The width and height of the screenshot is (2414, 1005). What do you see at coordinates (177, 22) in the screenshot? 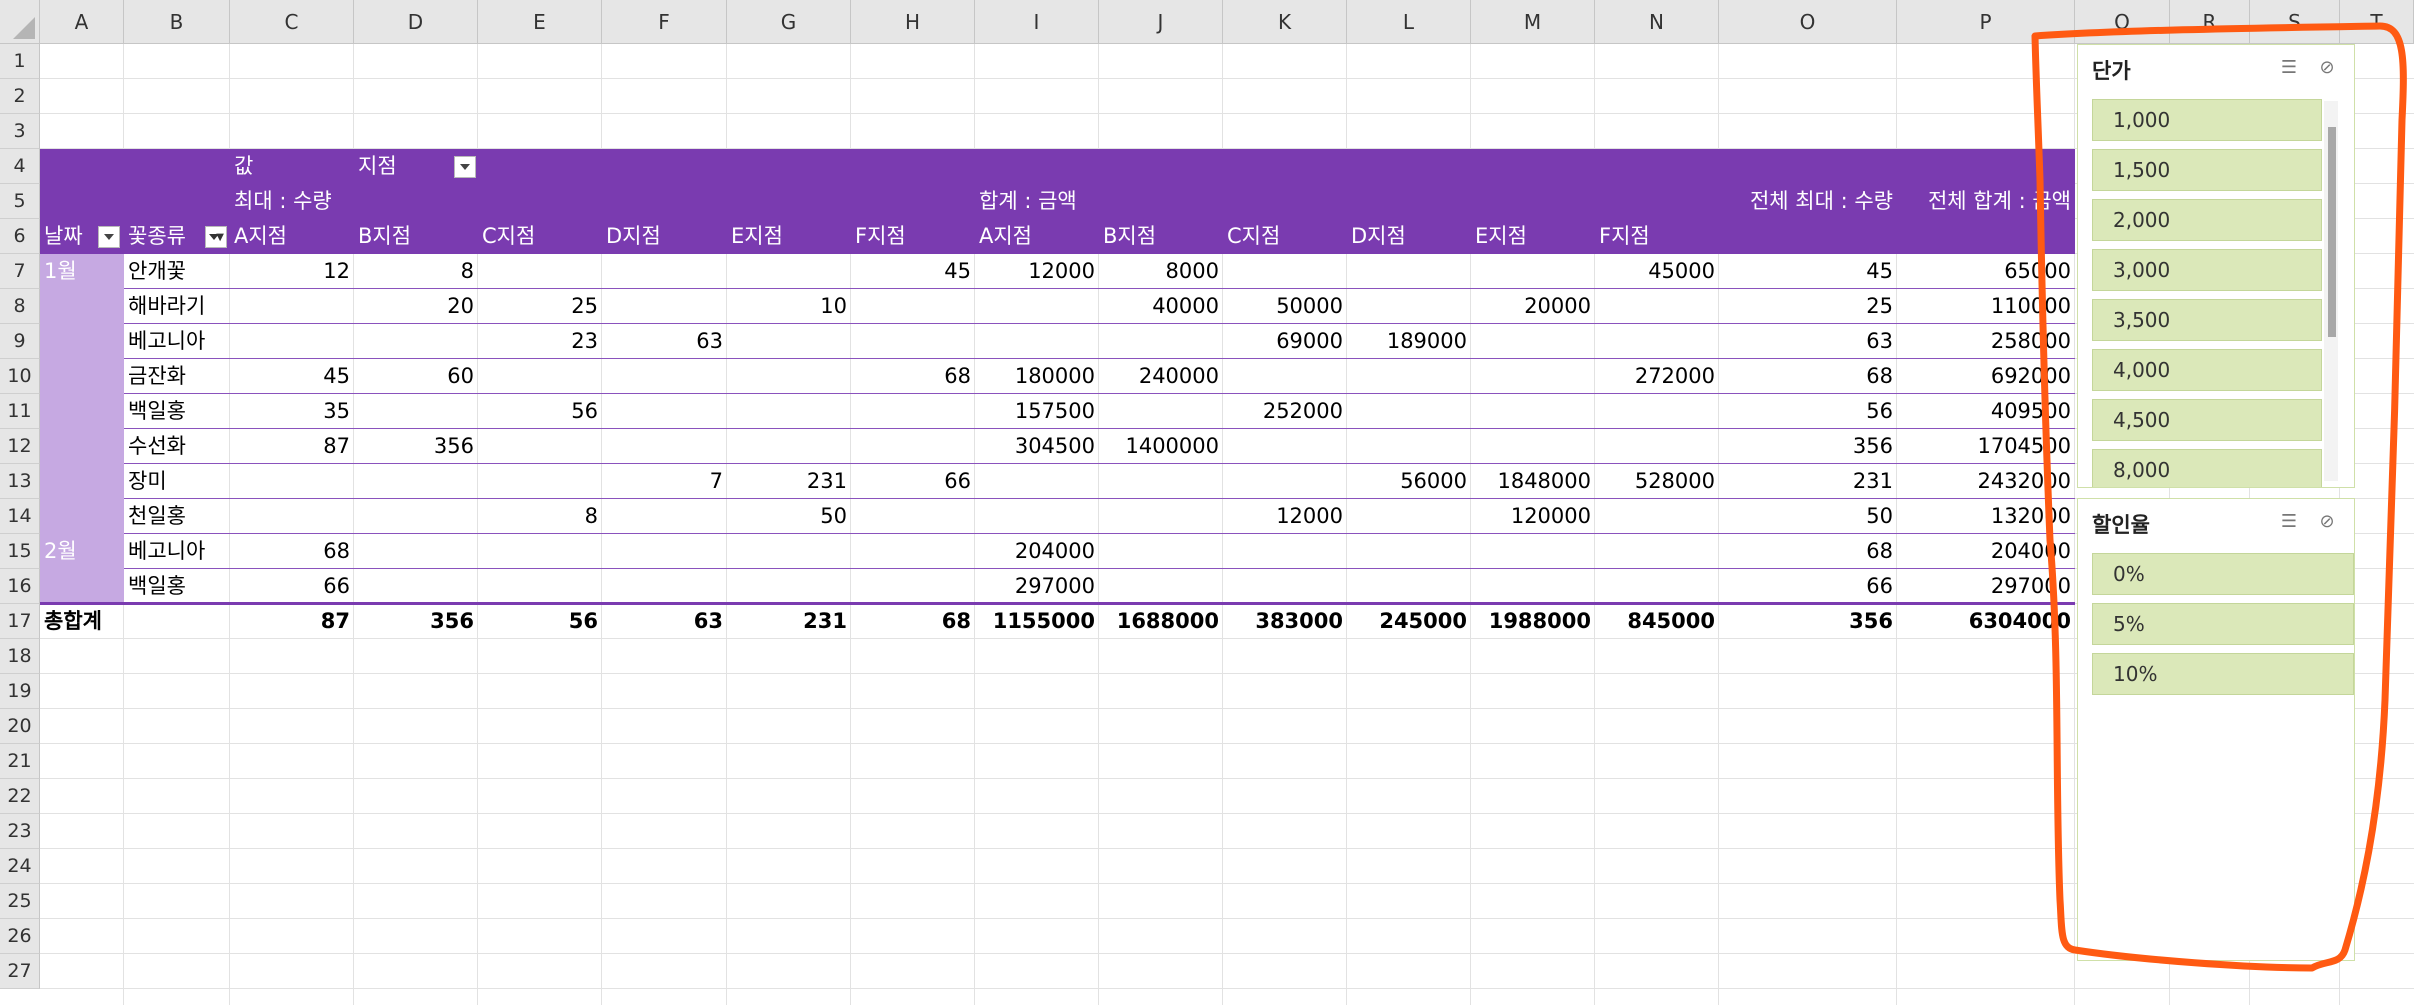
I see `column-header-B: B` at bounding box center [177, 22].